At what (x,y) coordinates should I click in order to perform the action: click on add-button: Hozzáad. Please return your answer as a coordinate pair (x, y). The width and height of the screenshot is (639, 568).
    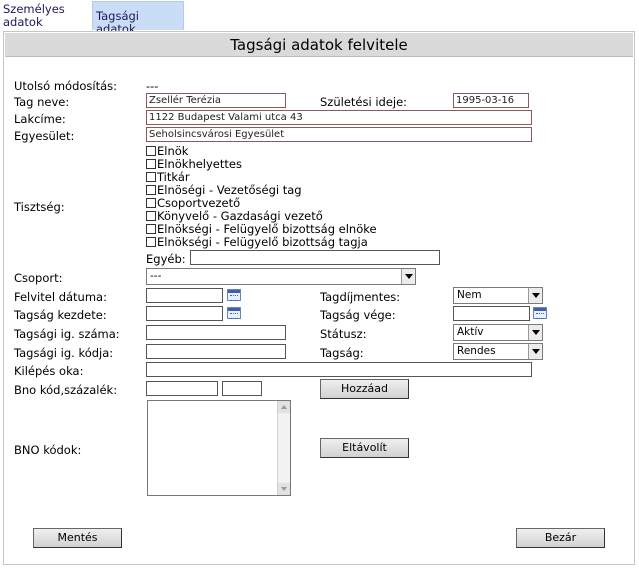
    Looking at the image, I should click on (364, 389).